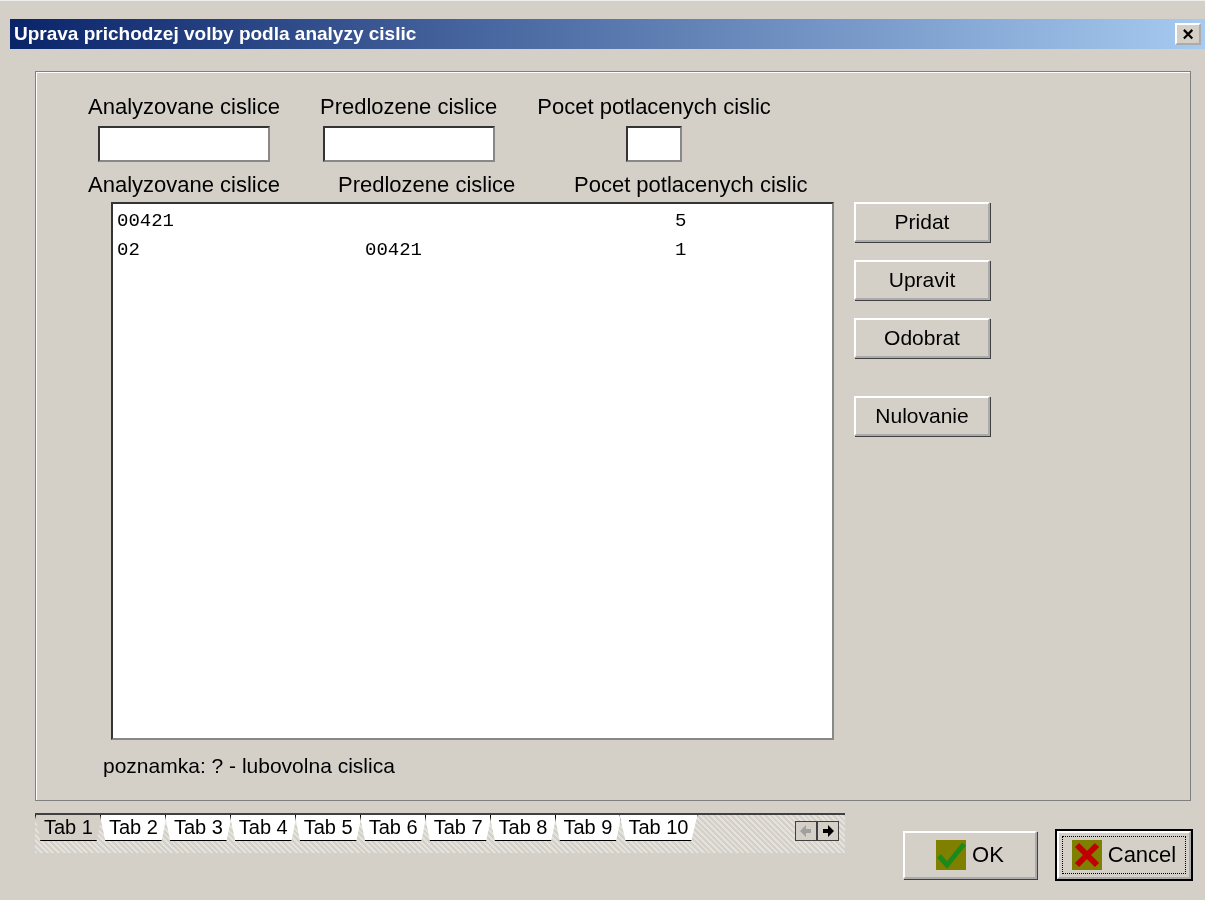  Describe the element at coordinates (184, 107) in the screenshot. I see `field-label: Analyzovane cislice` at that location.